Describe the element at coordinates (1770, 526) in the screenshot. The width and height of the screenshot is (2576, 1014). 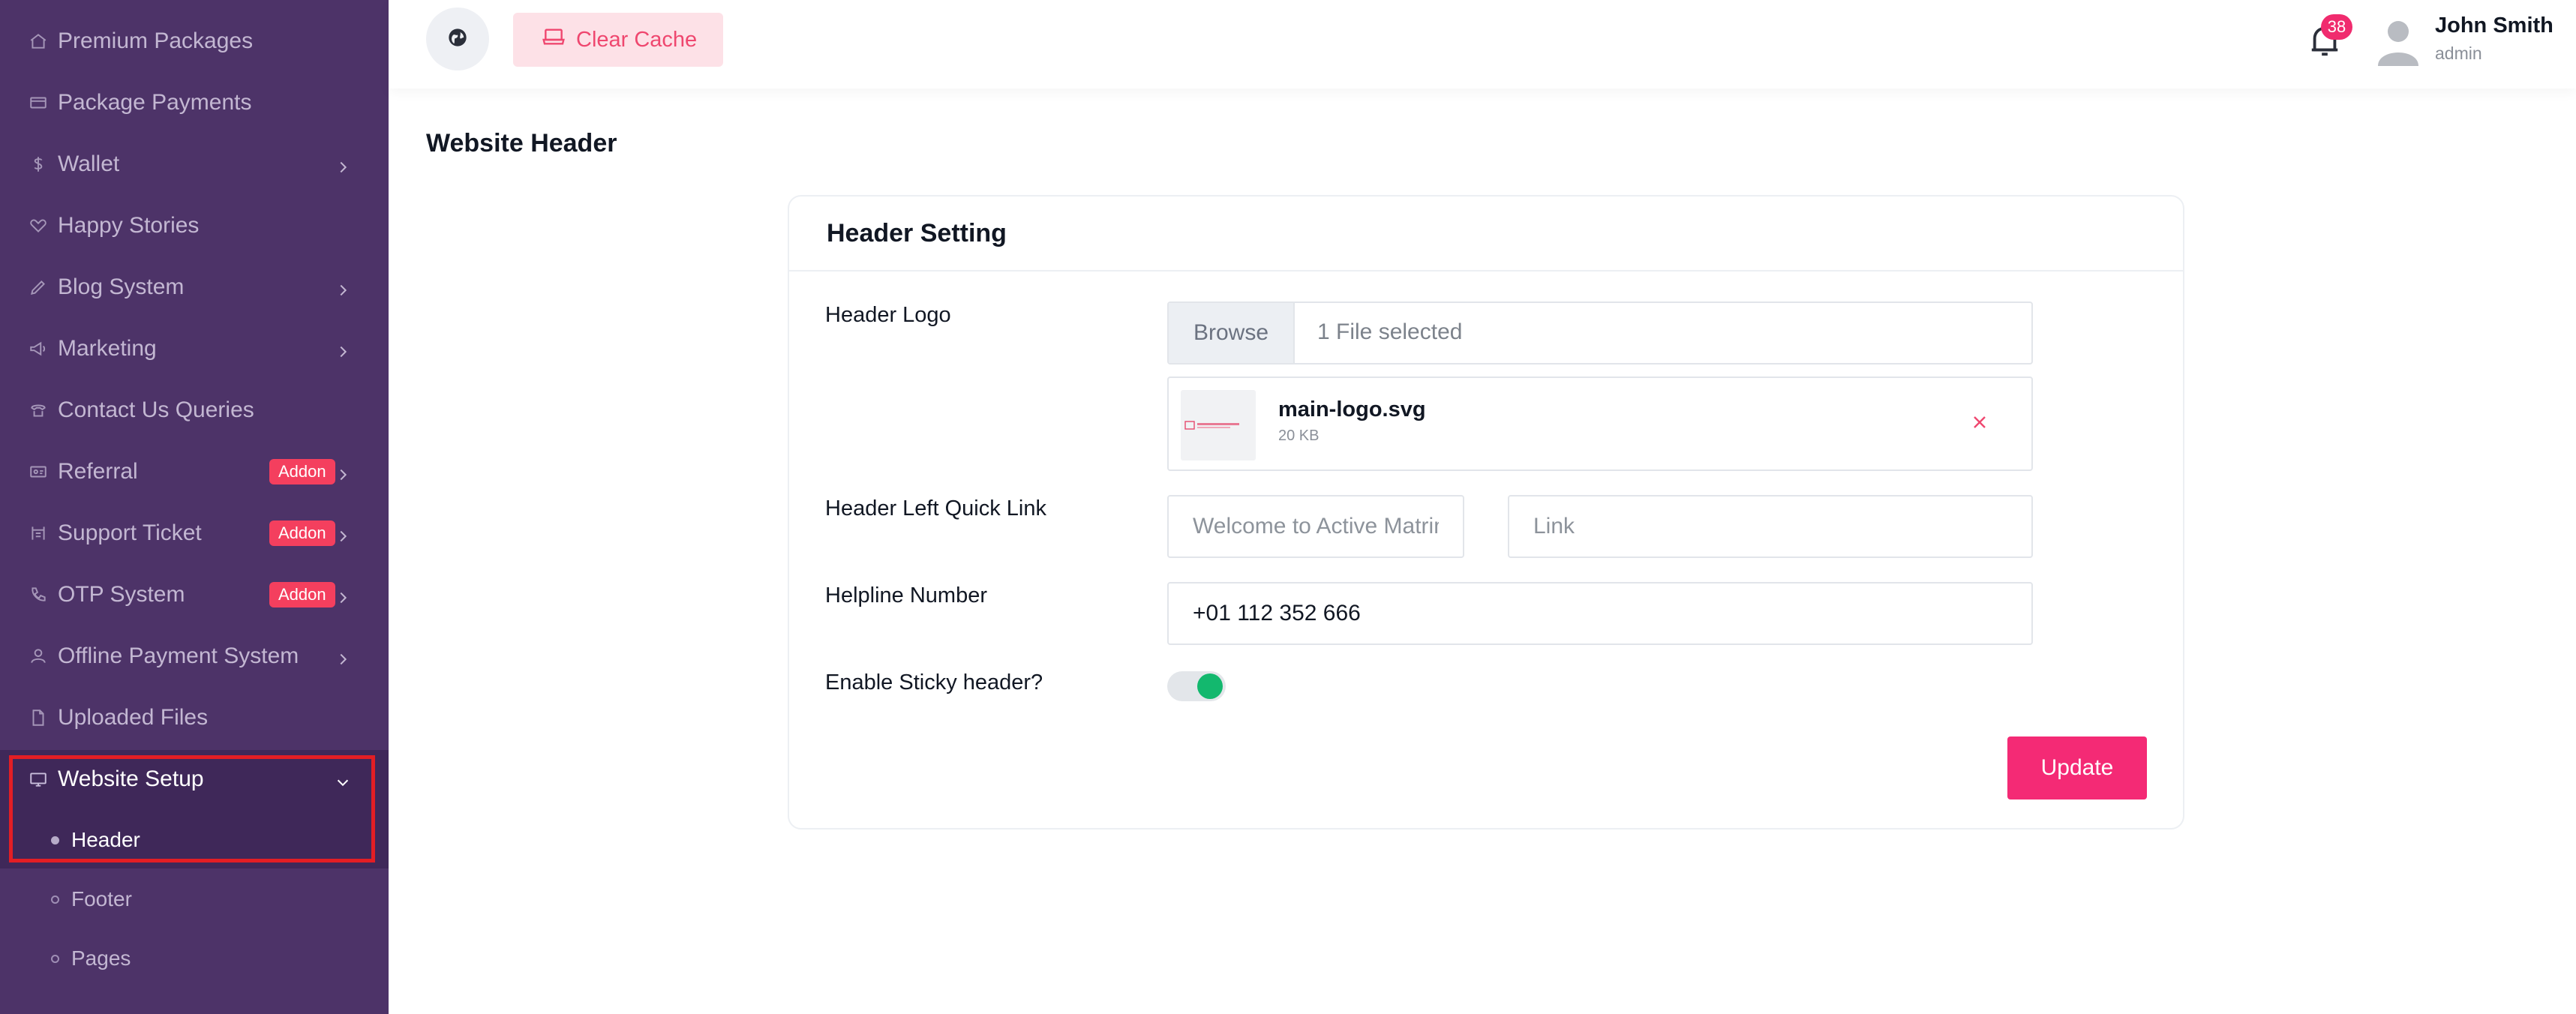
I see `quick-link-url-input` at that location.